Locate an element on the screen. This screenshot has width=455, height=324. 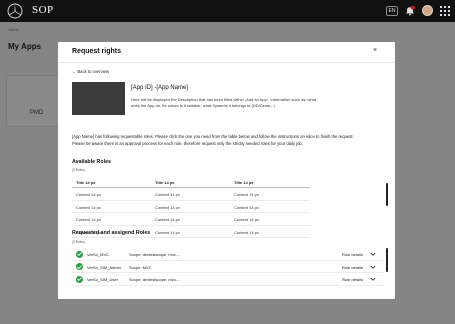
role-scope: Scope: MVC is located at coordinates (140, 267).